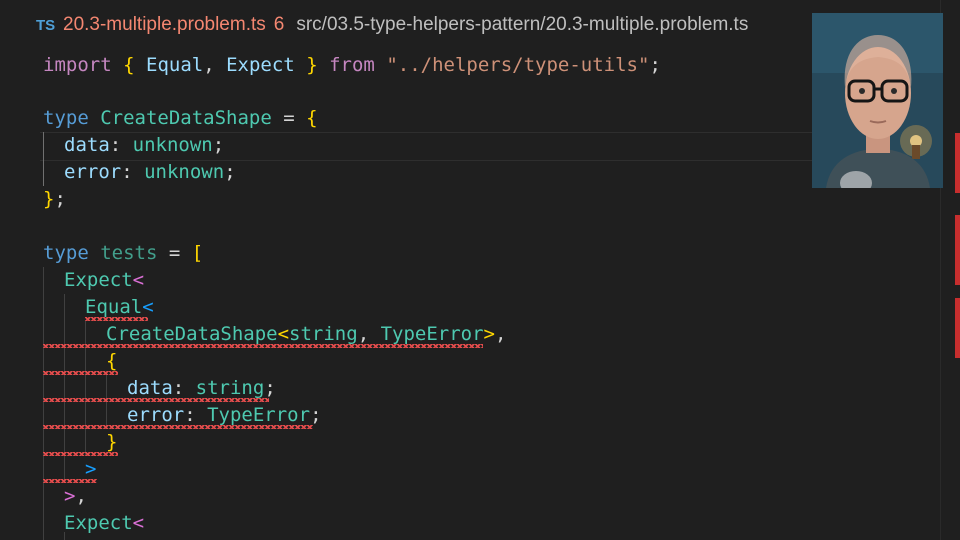 The height and width of the screenshot is (540, 960). I want to click on code-line: data: unknown;, so click(144, 145).